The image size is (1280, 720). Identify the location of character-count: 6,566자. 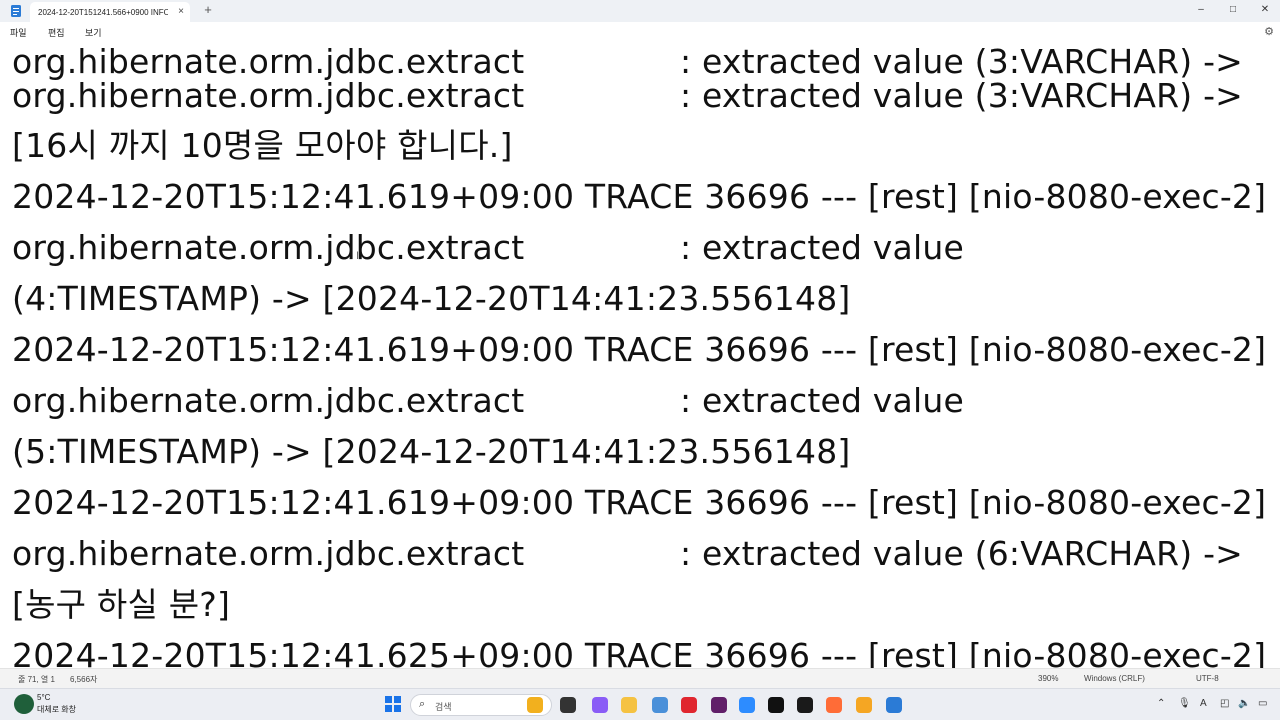
(84, 679).